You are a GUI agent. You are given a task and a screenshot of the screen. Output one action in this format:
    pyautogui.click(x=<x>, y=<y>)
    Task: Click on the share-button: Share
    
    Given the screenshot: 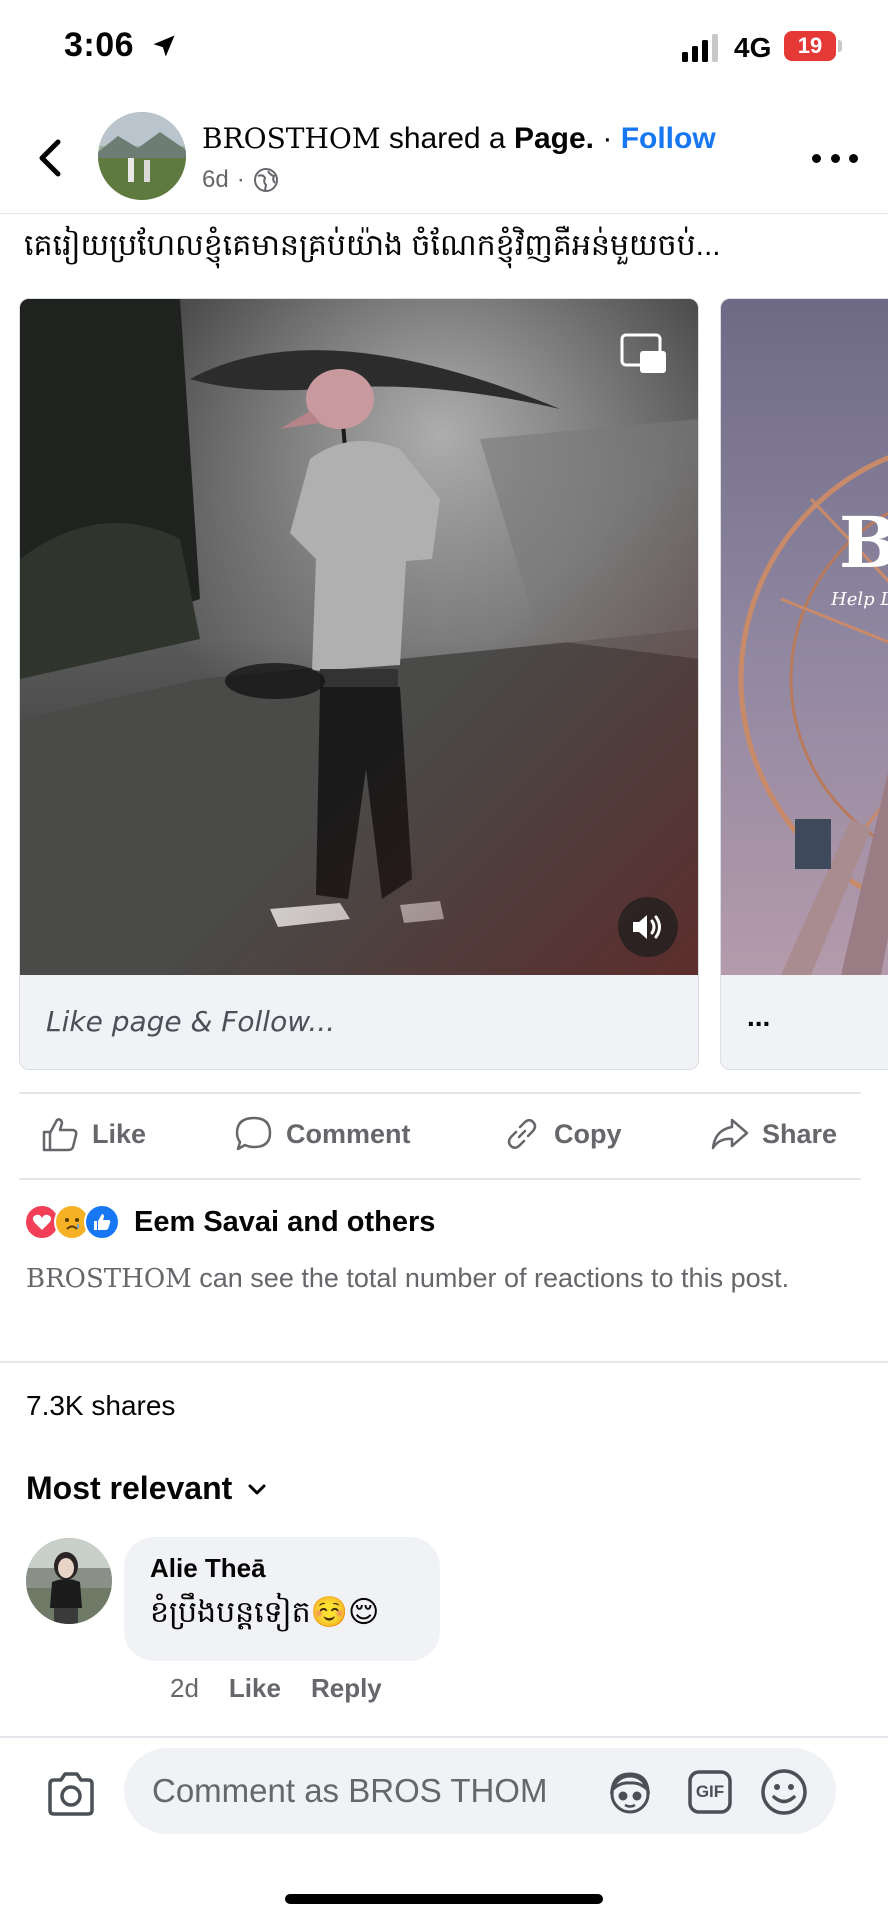 What is the action you would take?
    pyautogui.click(x=773, y=1134)
    